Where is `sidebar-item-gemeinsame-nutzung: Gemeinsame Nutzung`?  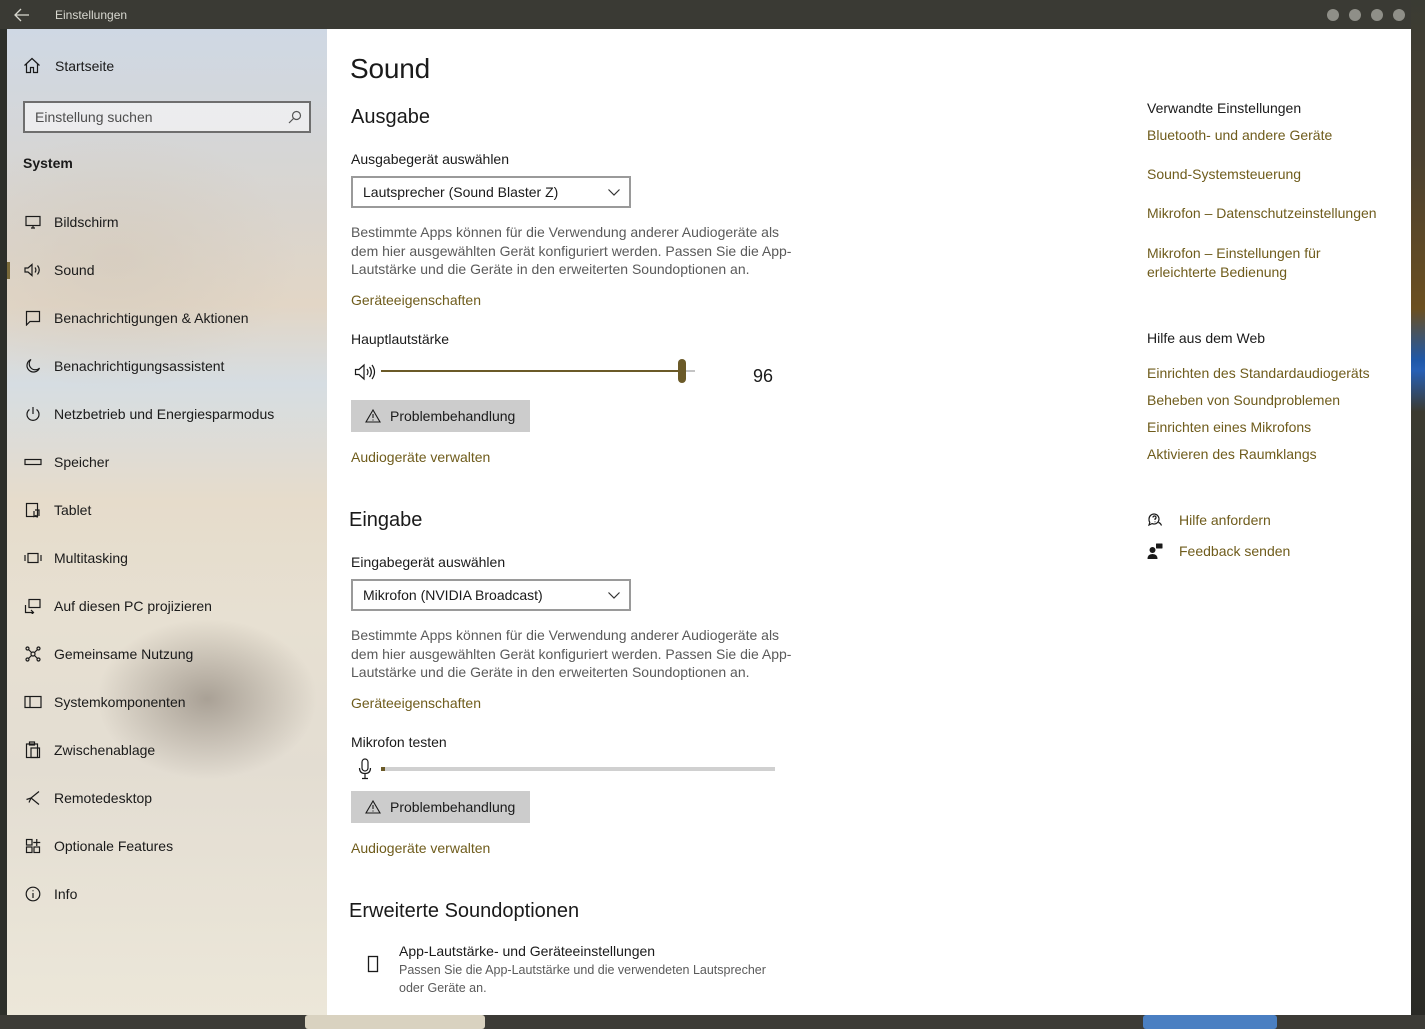
sidebar-item-gemeinsame-nutzung: Gemeinsame Nutzung is located at coordinates (167, 654).